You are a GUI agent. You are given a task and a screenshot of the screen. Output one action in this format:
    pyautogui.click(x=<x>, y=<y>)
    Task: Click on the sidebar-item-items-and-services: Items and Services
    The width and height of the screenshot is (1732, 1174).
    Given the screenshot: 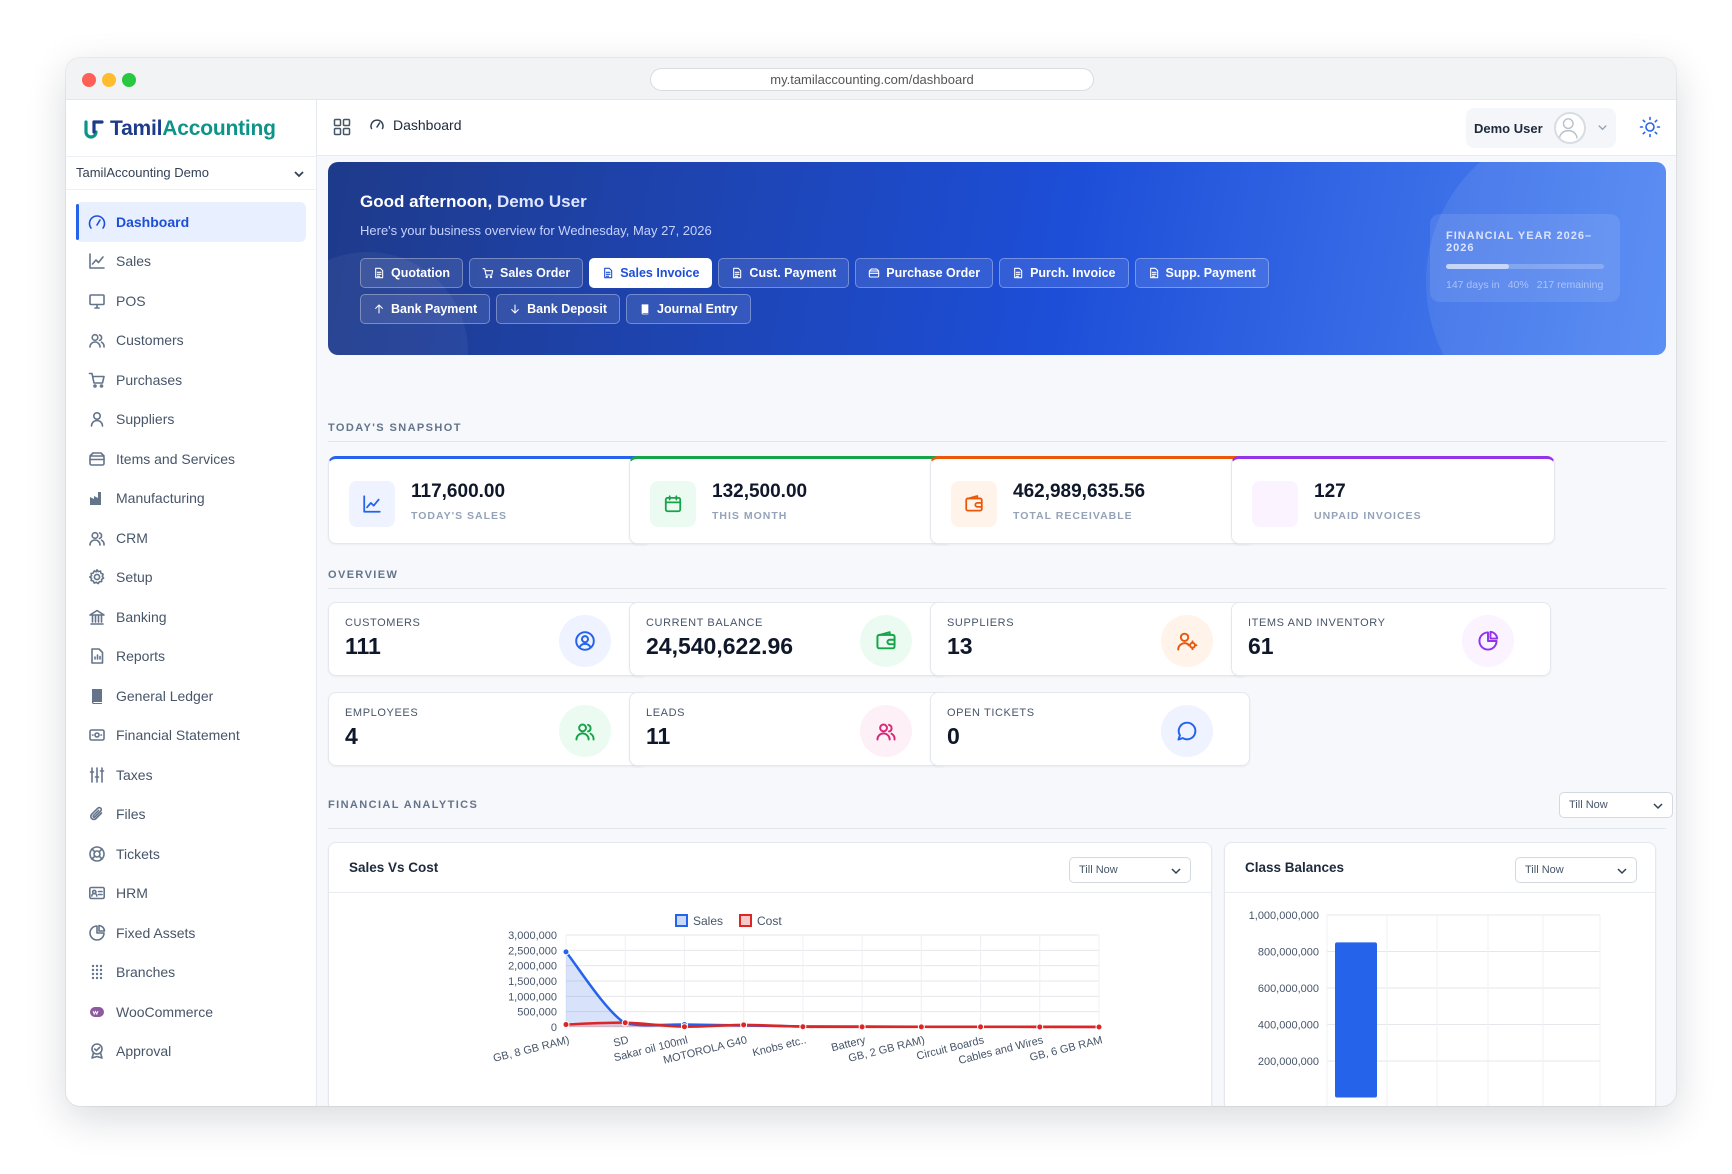 What is the action you would take?
    pyautogui.click(x=191, y=459)
    